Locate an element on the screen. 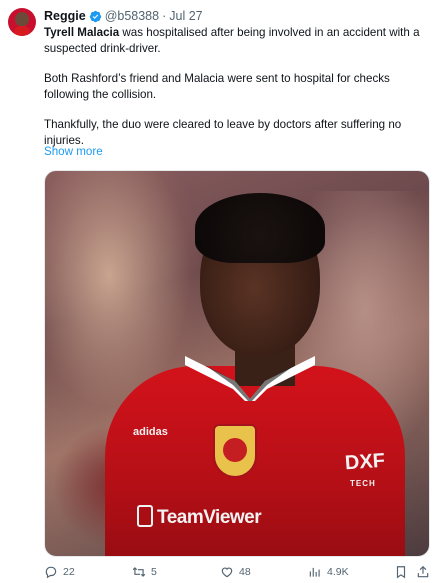 This screenshot has height=583, width=433. bookmark-icon is located at coordinates (401, 572).